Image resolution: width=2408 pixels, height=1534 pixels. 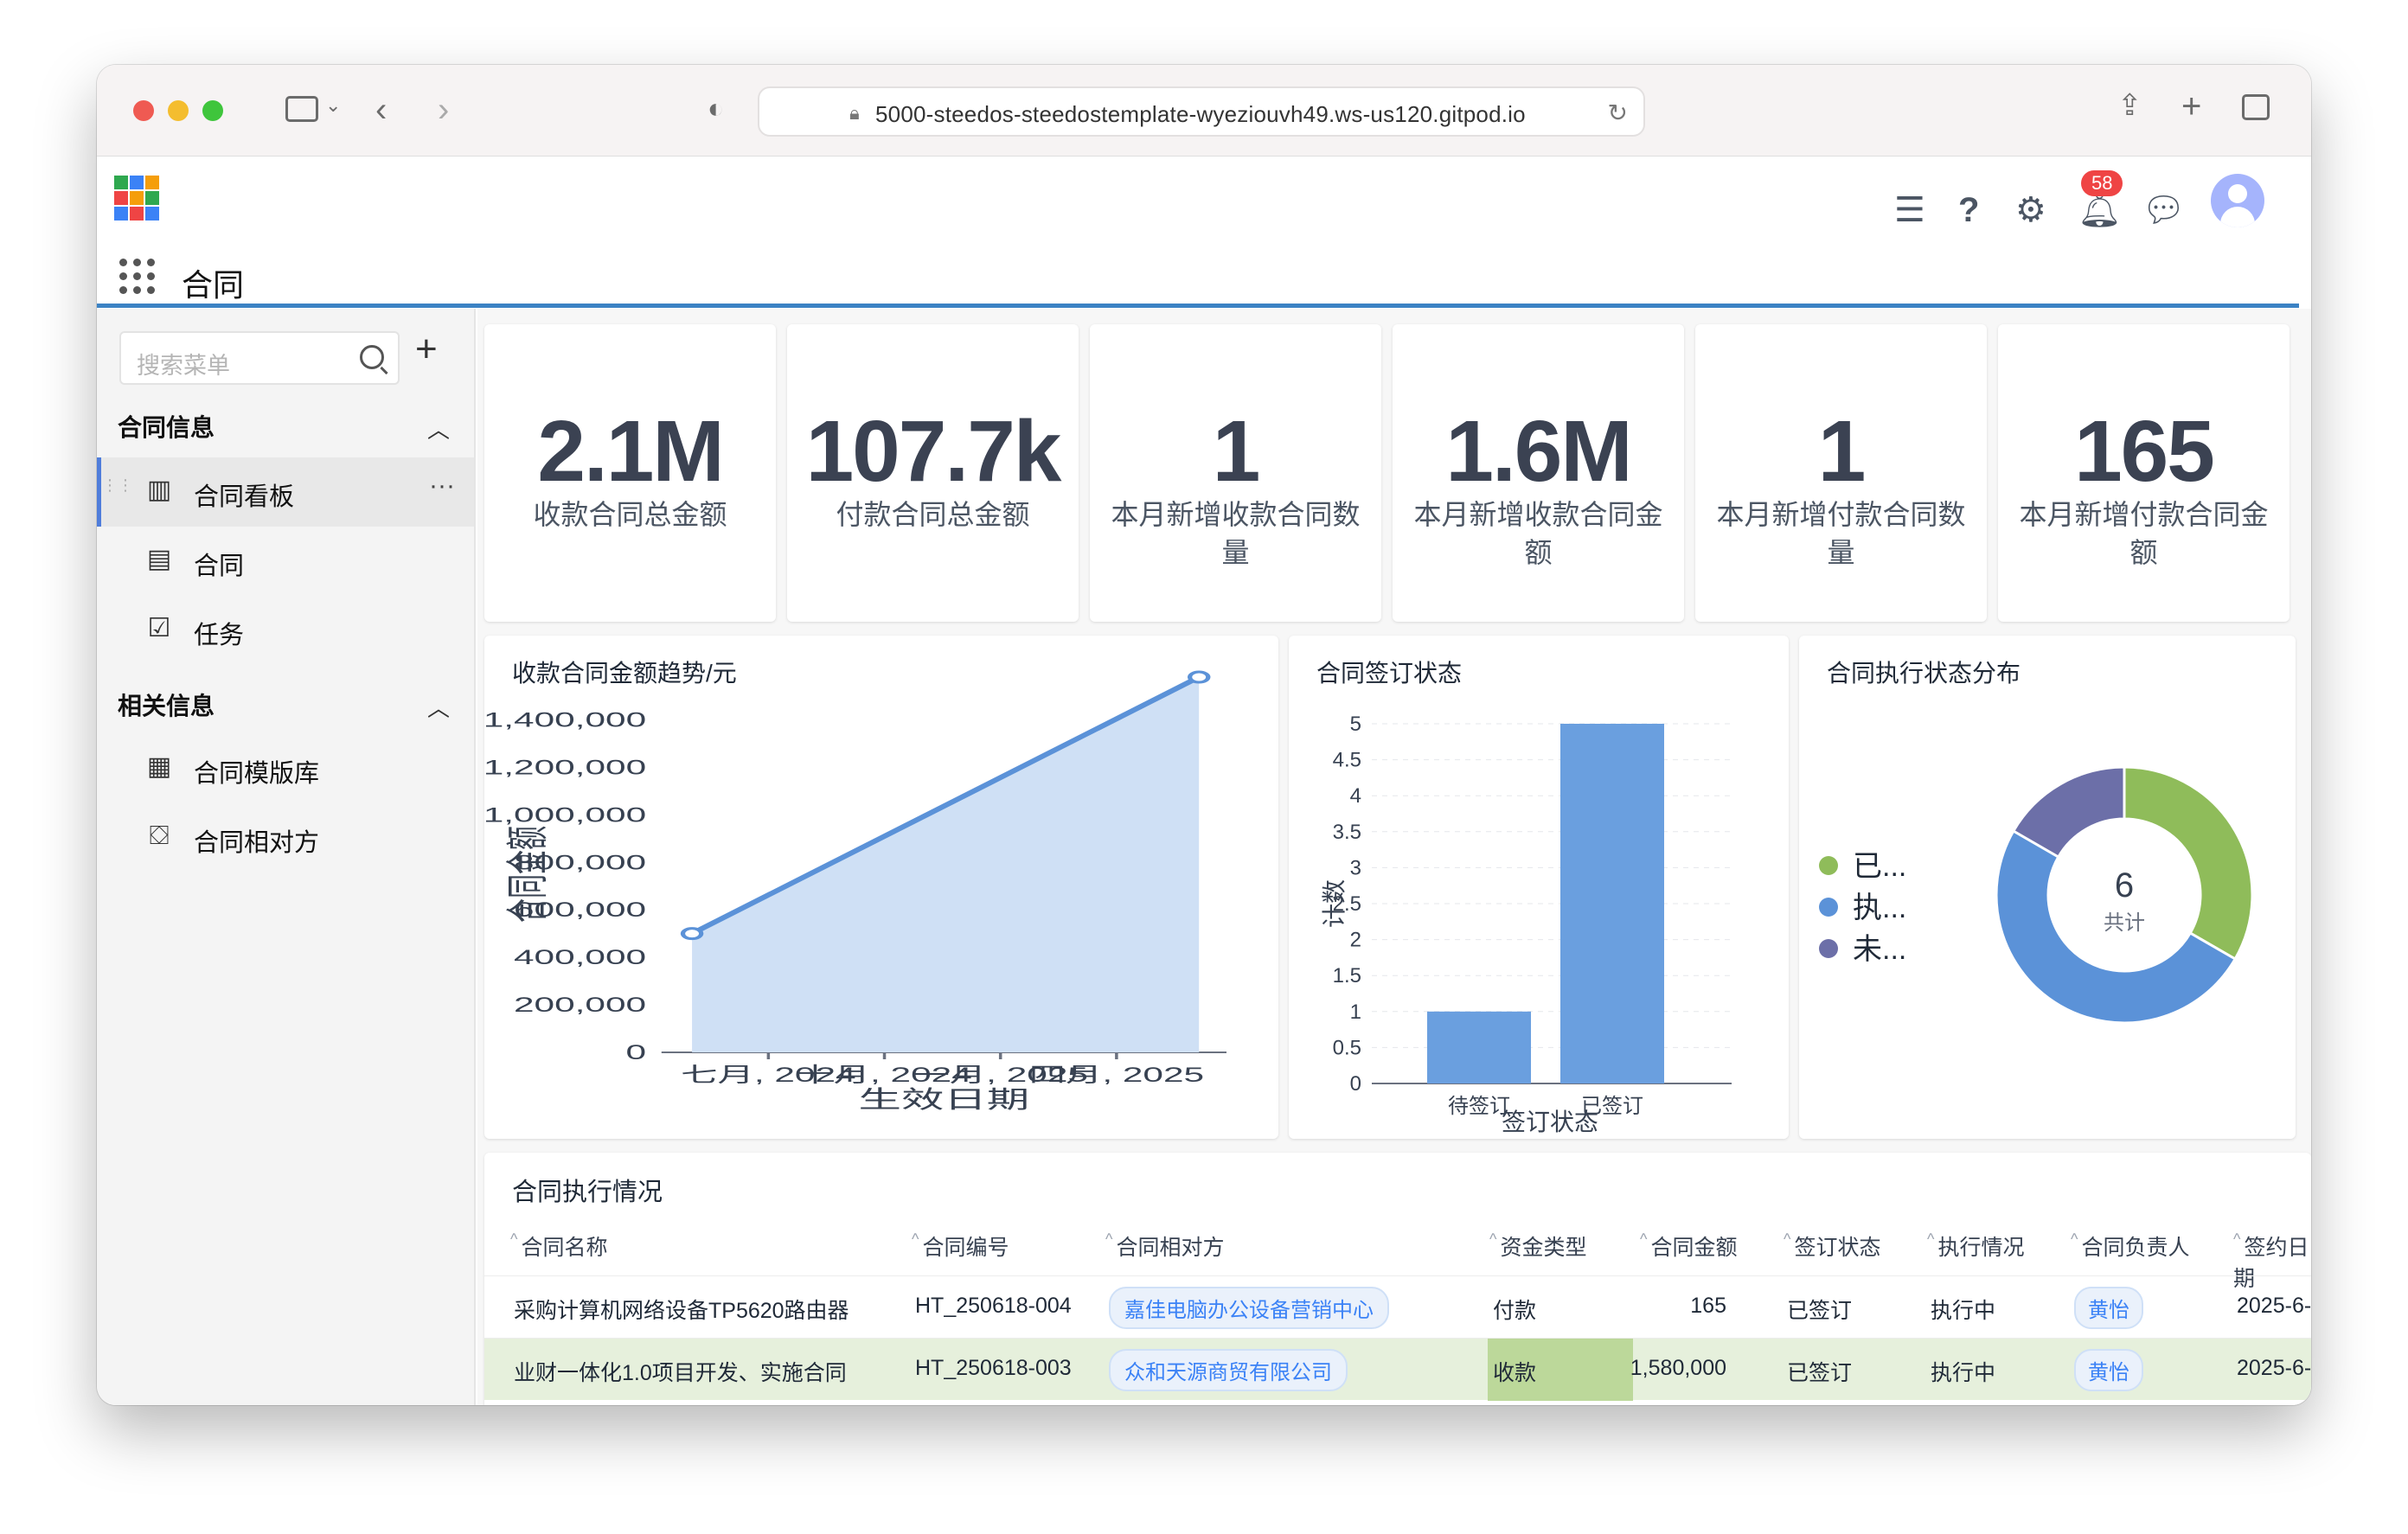 What do you see at coordinates (143, 110) in the screenshot?
I see `close-window-button` at bounding box center [143, 110].